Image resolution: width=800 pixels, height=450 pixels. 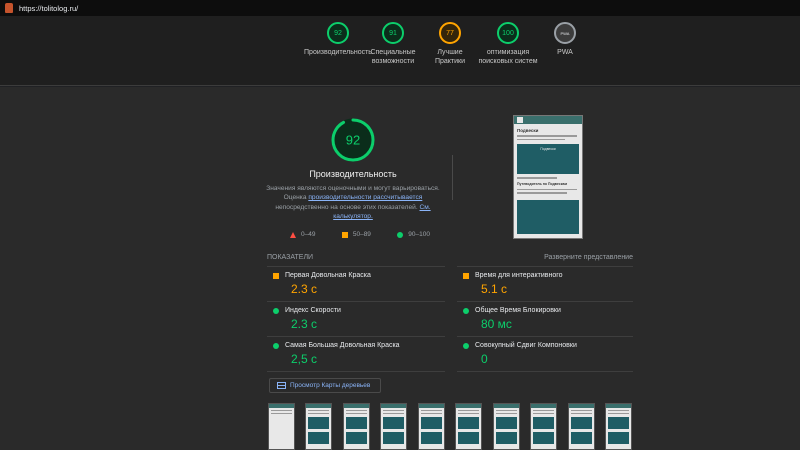 What do you see at coordinates (548, 354) in the screenshot?
I see `metric-cls: Совокупный Сдвиг Компоновки 0` at bounding box center [548, 354].